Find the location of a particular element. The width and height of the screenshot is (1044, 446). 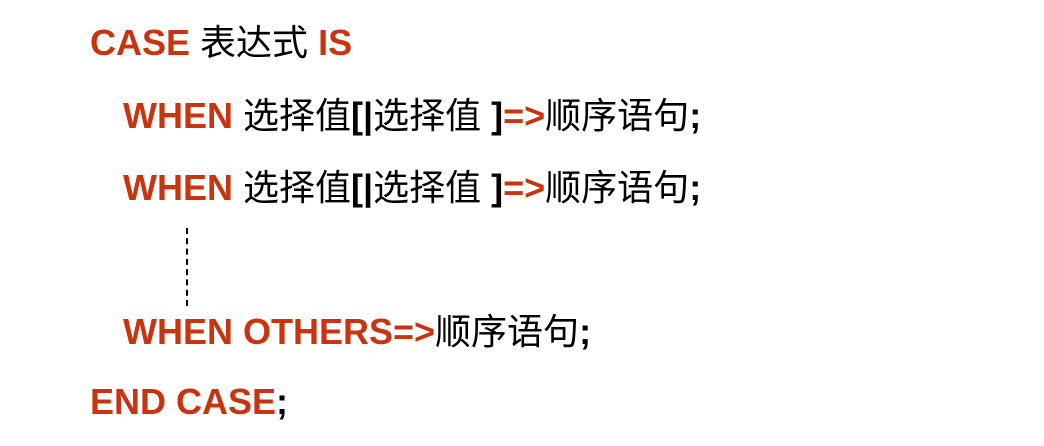

when-others-clause: WHEN OTHERS=>顺序语句; is located at coordinates (357, 332).